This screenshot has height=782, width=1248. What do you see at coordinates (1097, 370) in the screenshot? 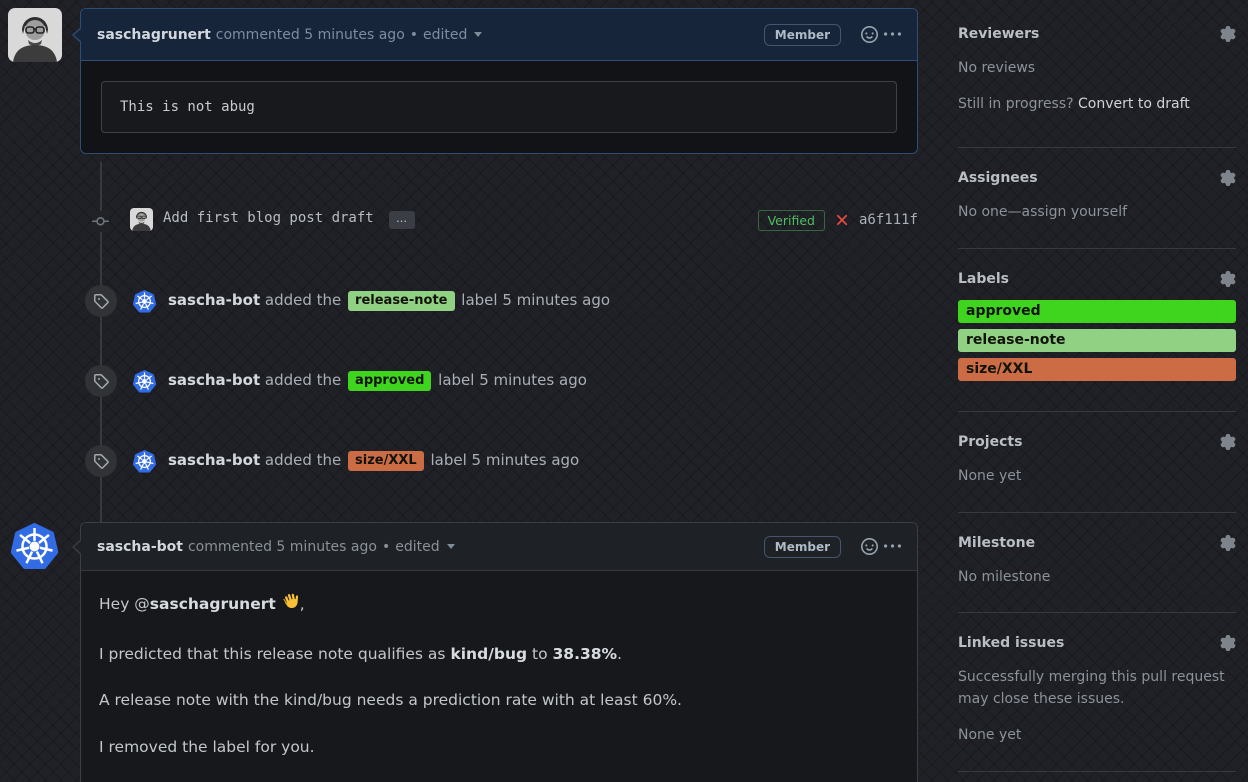
I see `sidebar-label-size-xxl: size/XXL` at bounding box center [1097, 370].